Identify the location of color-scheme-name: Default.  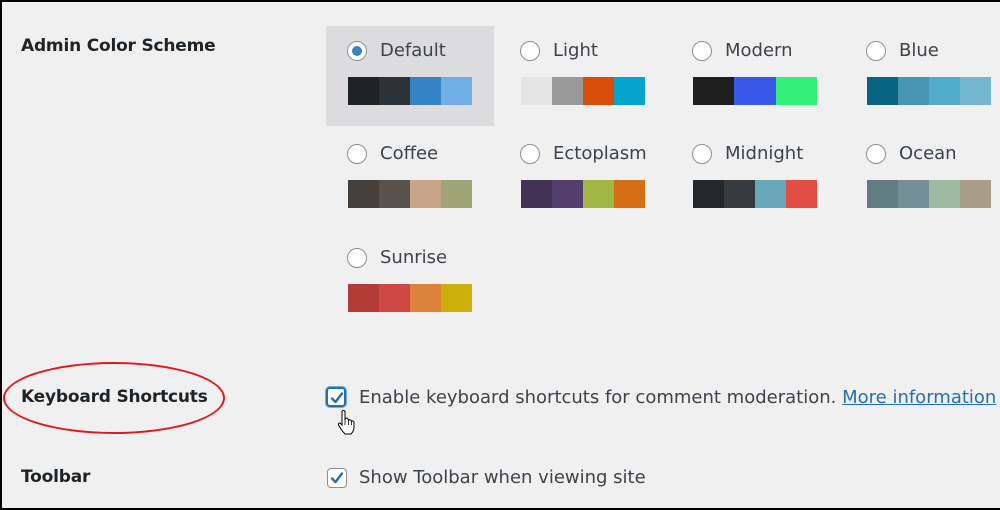
(413, 50).